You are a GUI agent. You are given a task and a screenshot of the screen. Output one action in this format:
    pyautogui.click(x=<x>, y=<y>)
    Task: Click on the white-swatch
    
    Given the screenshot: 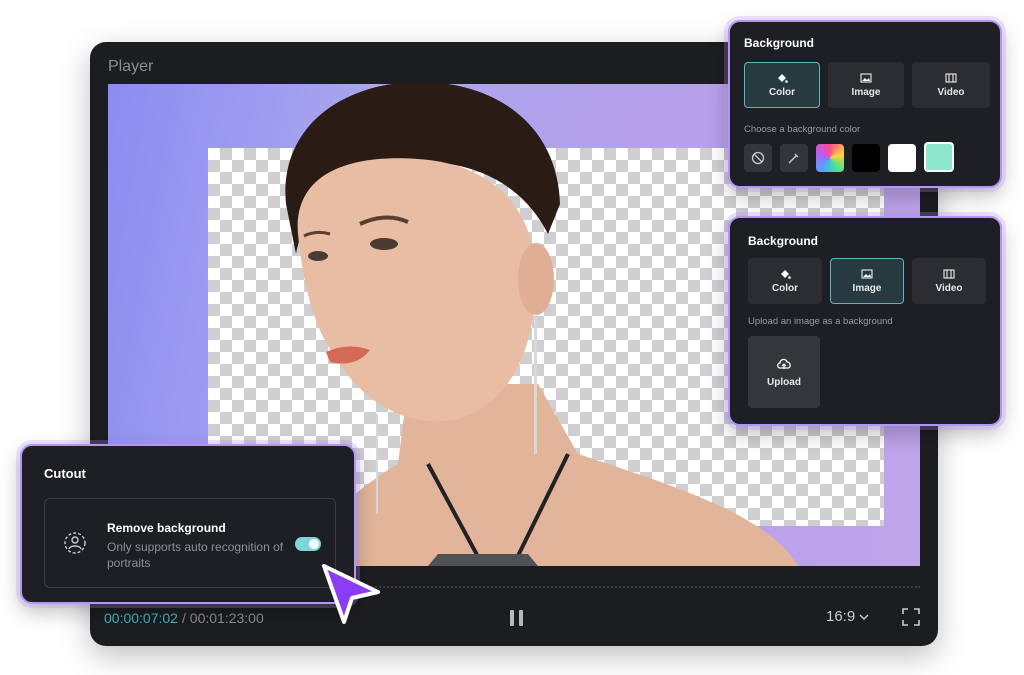 What is the action you would take?
    pyautogui.click(x=902, y=158)
    